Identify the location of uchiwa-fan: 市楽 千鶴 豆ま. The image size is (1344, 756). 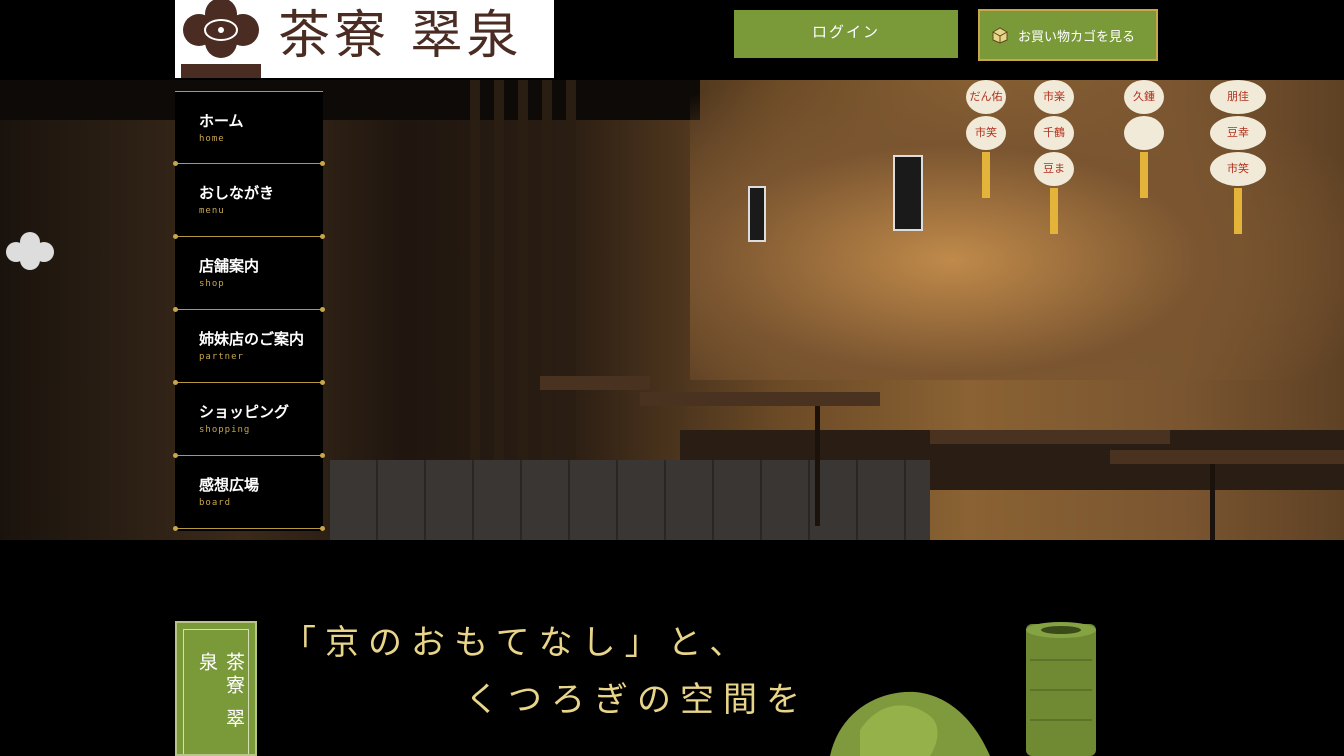
(1054, 157).